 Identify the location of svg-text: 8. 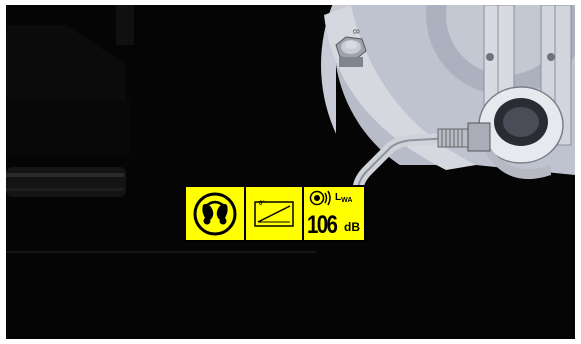
(356, 31).